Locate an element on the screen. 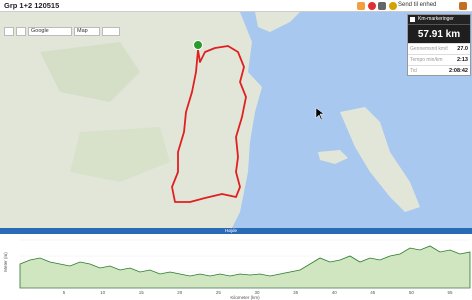 The image size is (472, 300). x-tick-label: 35 is located at coordinates (296, 292).